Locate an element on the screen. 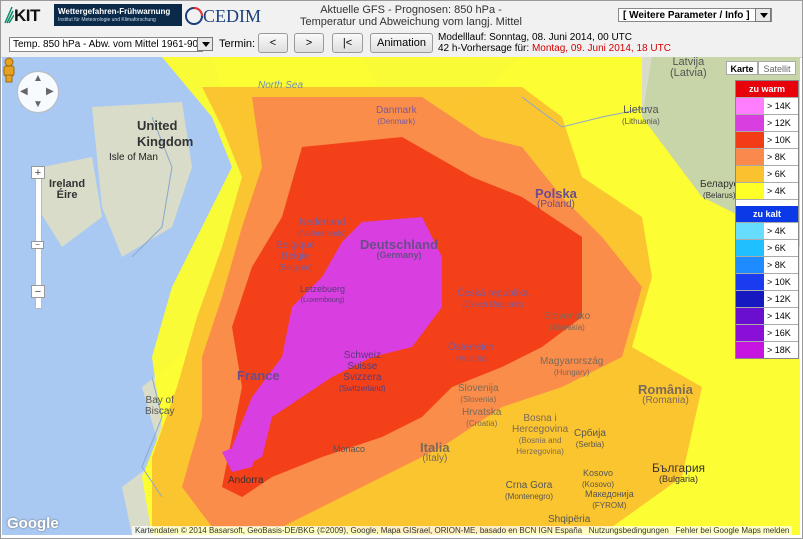 Image resolution: width=803 pixels, height=539 pixels. place-danmark: Danmark (Denmark) is located at coordinates (396, 115).